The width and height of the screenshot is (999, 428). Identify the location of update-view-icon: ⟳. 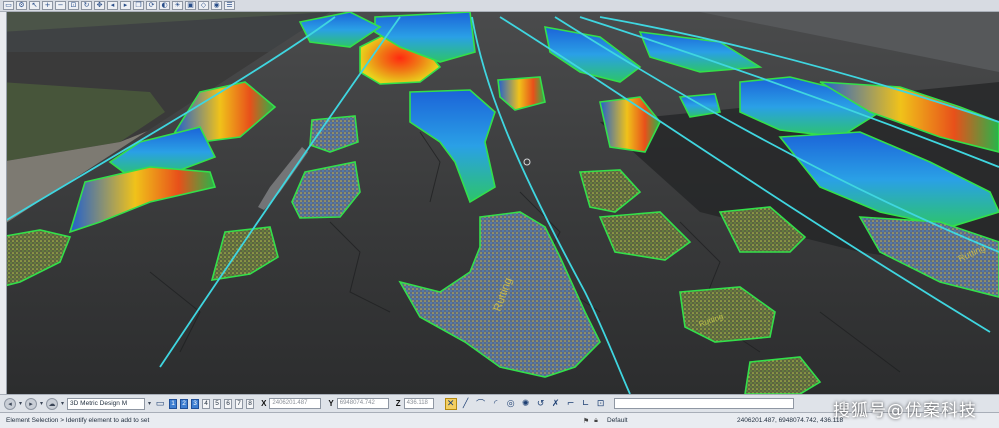
(151, 5).